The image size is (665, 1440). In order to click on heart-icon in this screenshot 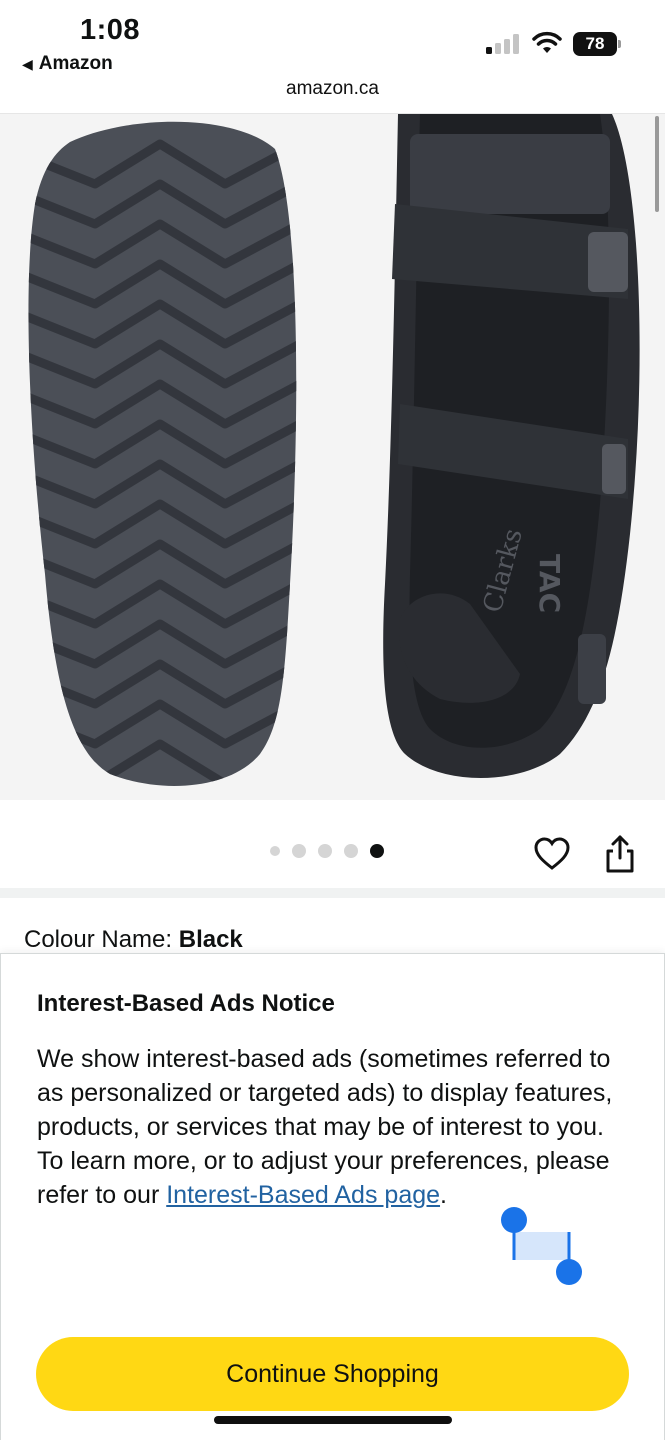, I will do `click(552, 854)`.